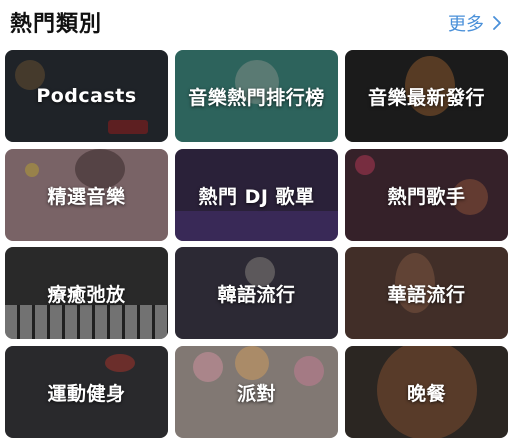 This screenshot has height=448, width=514. I want to click on category-tile-dj-playlists: 熱門 DJ 歌單, so click(256, 195).